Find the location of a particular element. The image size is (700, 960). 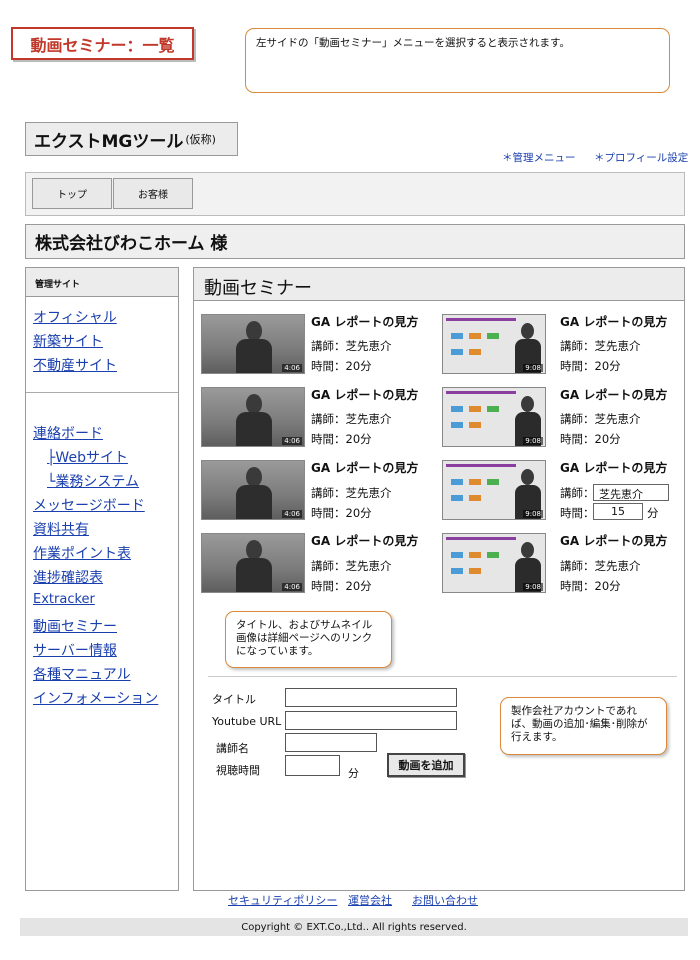

annotation-note-thumbnails: タイトル、およびサムネイル画像は詳細ページへのリンクになっています。 is located at coordinates (308, 639).